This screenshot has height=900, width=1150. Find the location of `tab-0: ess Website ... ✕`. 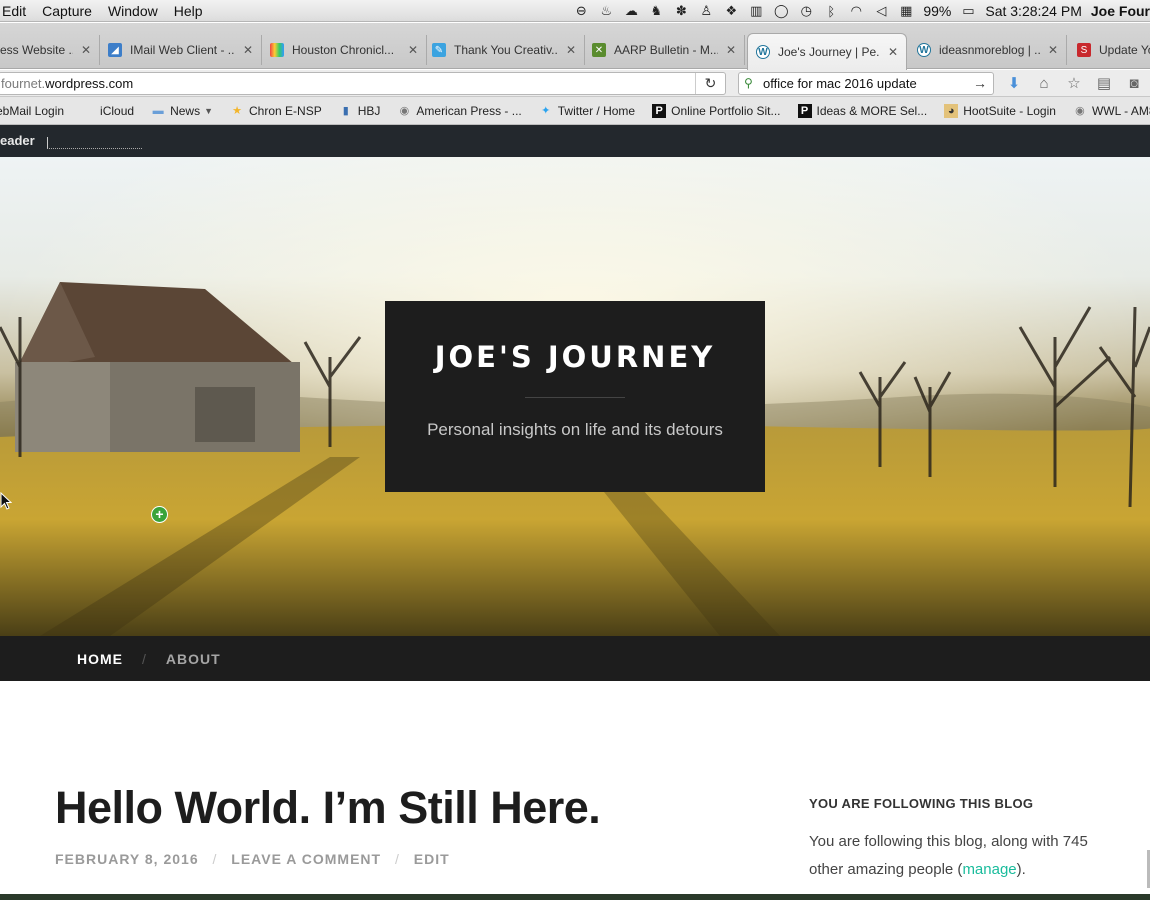

tab-0: ess Website ... ✕ is located at coordinates (50, 50).